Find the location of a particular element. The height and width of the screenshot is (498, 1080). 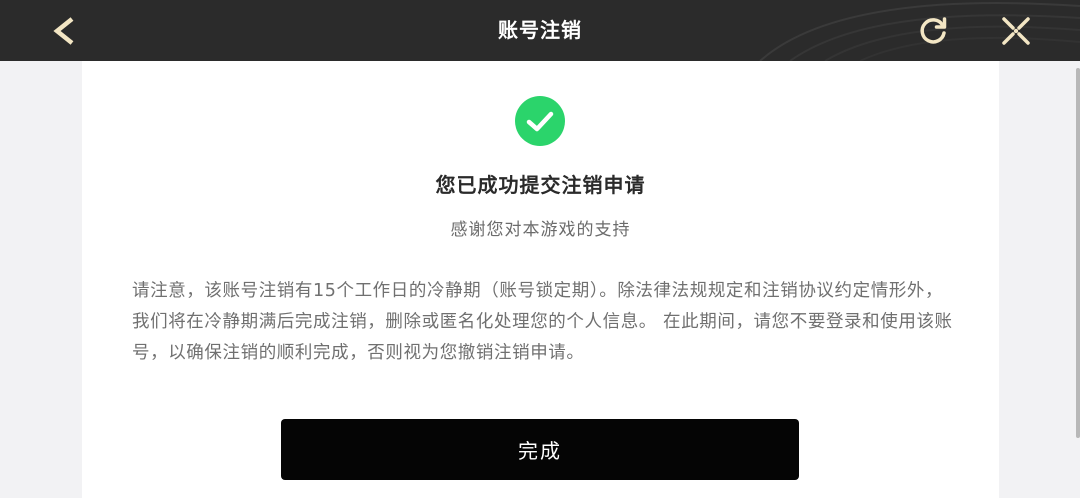

close-icon is located at coordinates (1016, 31).